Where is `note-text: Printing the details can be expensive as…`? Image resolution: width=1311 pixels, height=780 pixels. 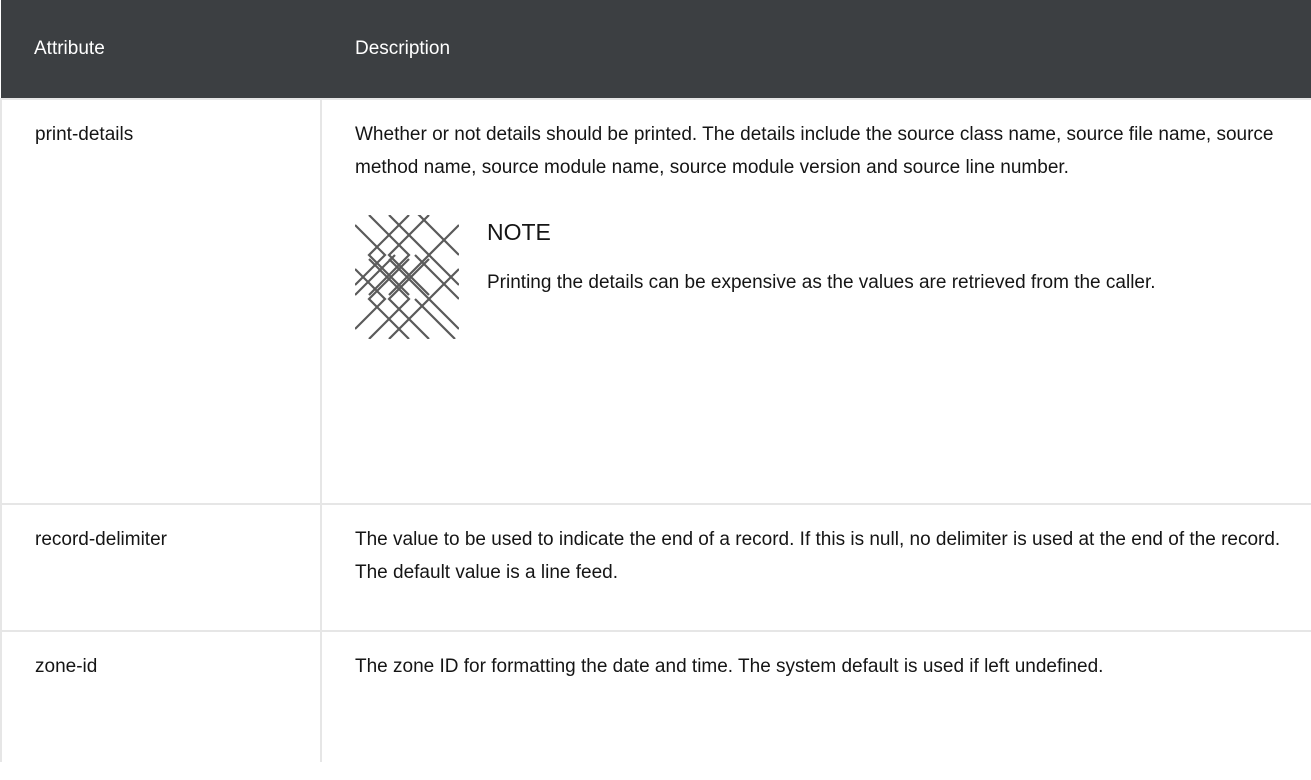
note-text: Printing the details can be expensive as… is located at coordinates (821, 282).